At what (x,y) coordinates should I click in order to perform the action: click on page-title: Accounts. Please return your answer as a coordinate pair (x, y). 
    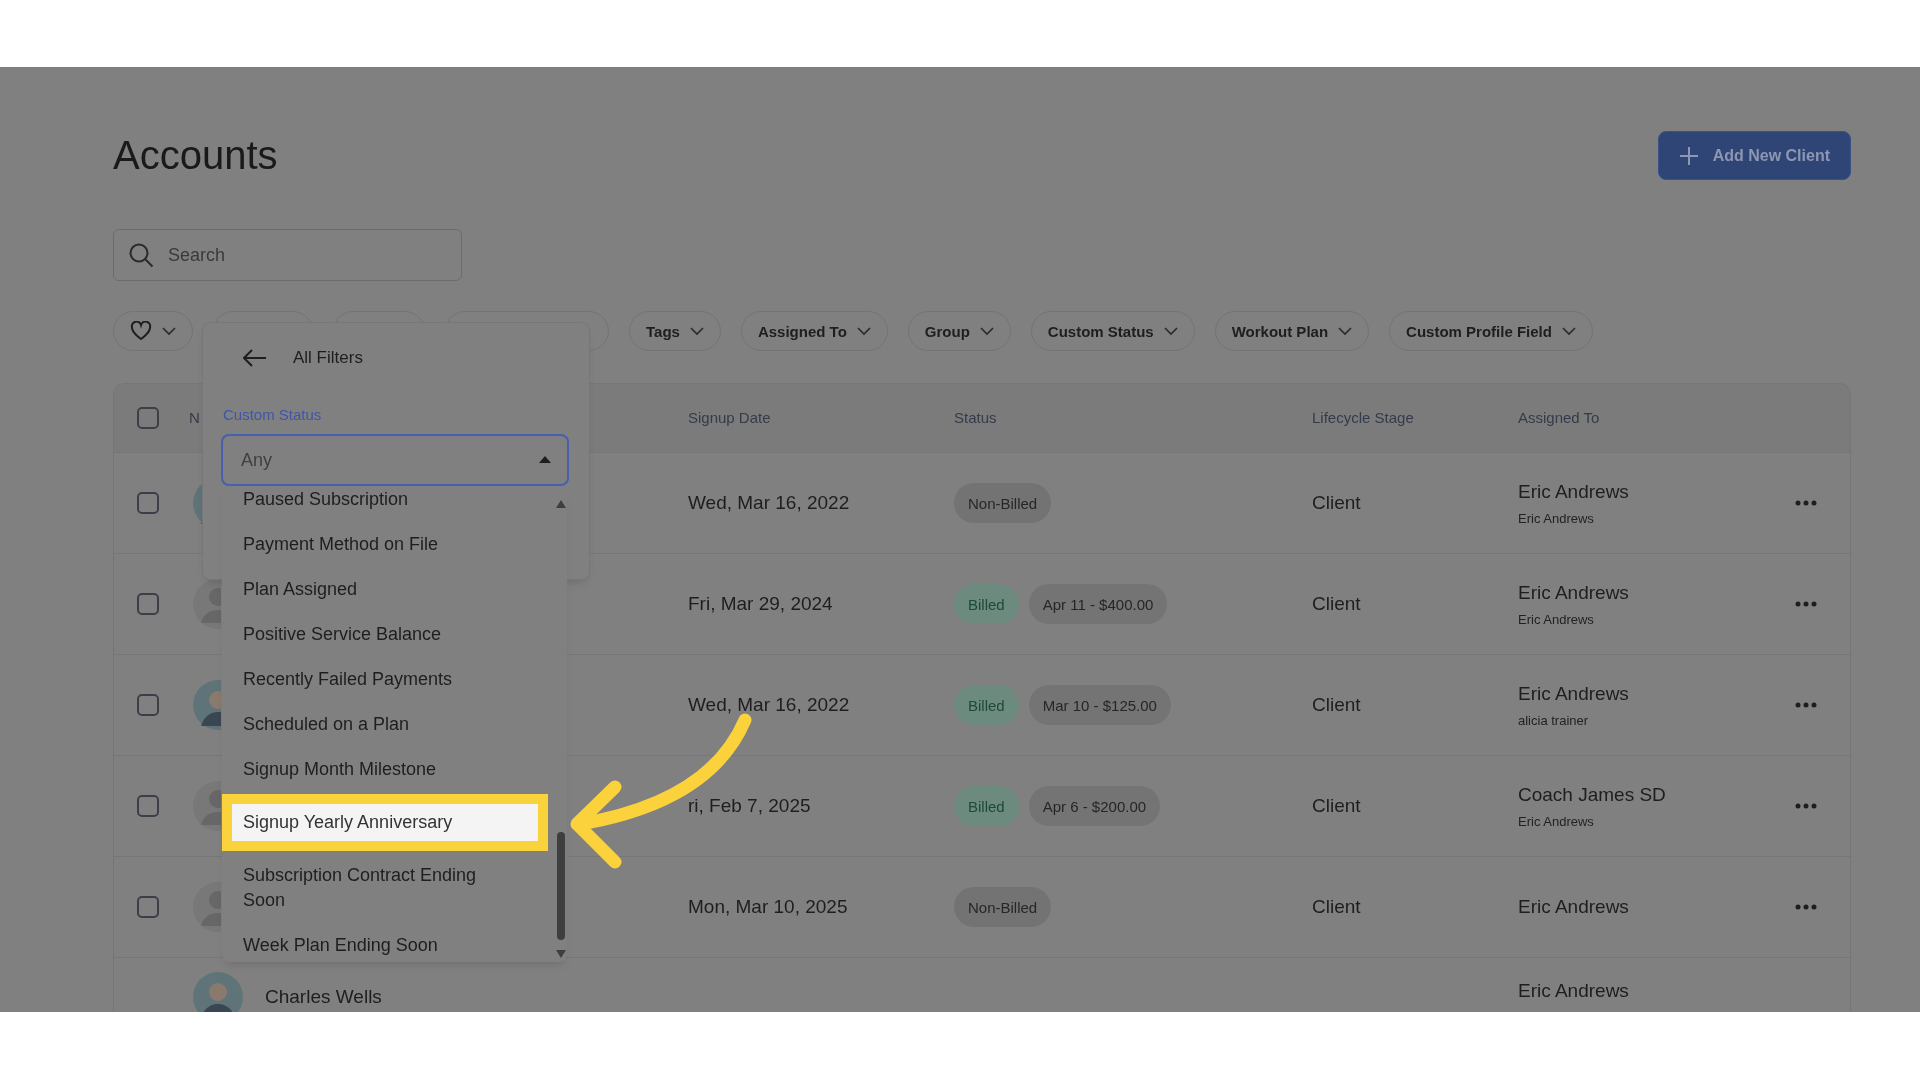
    Looking at the image, I should click on (195, 155).